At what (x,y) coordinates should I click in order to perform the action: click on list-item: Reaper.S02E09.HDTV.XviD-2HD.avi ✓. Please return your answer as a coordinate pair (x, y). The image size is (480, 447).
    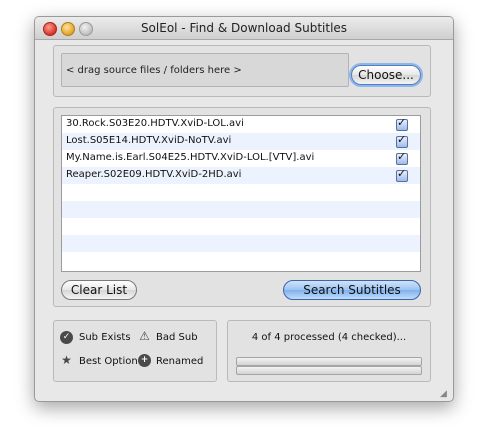
    Looking at the image, I should click on (241, 175).